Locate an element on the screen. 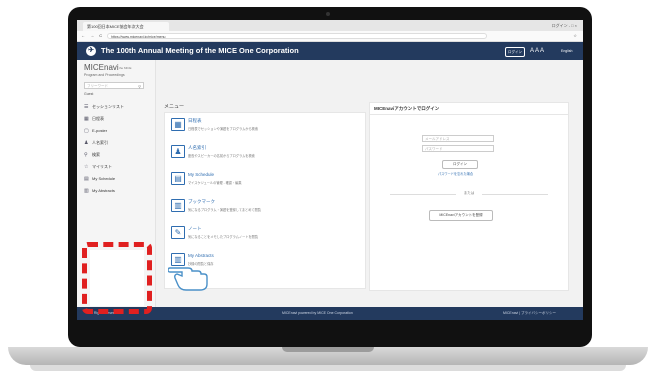 The width and height of the screenshot is (654, 381). language-switch: English is located at coordinates (566, 51).